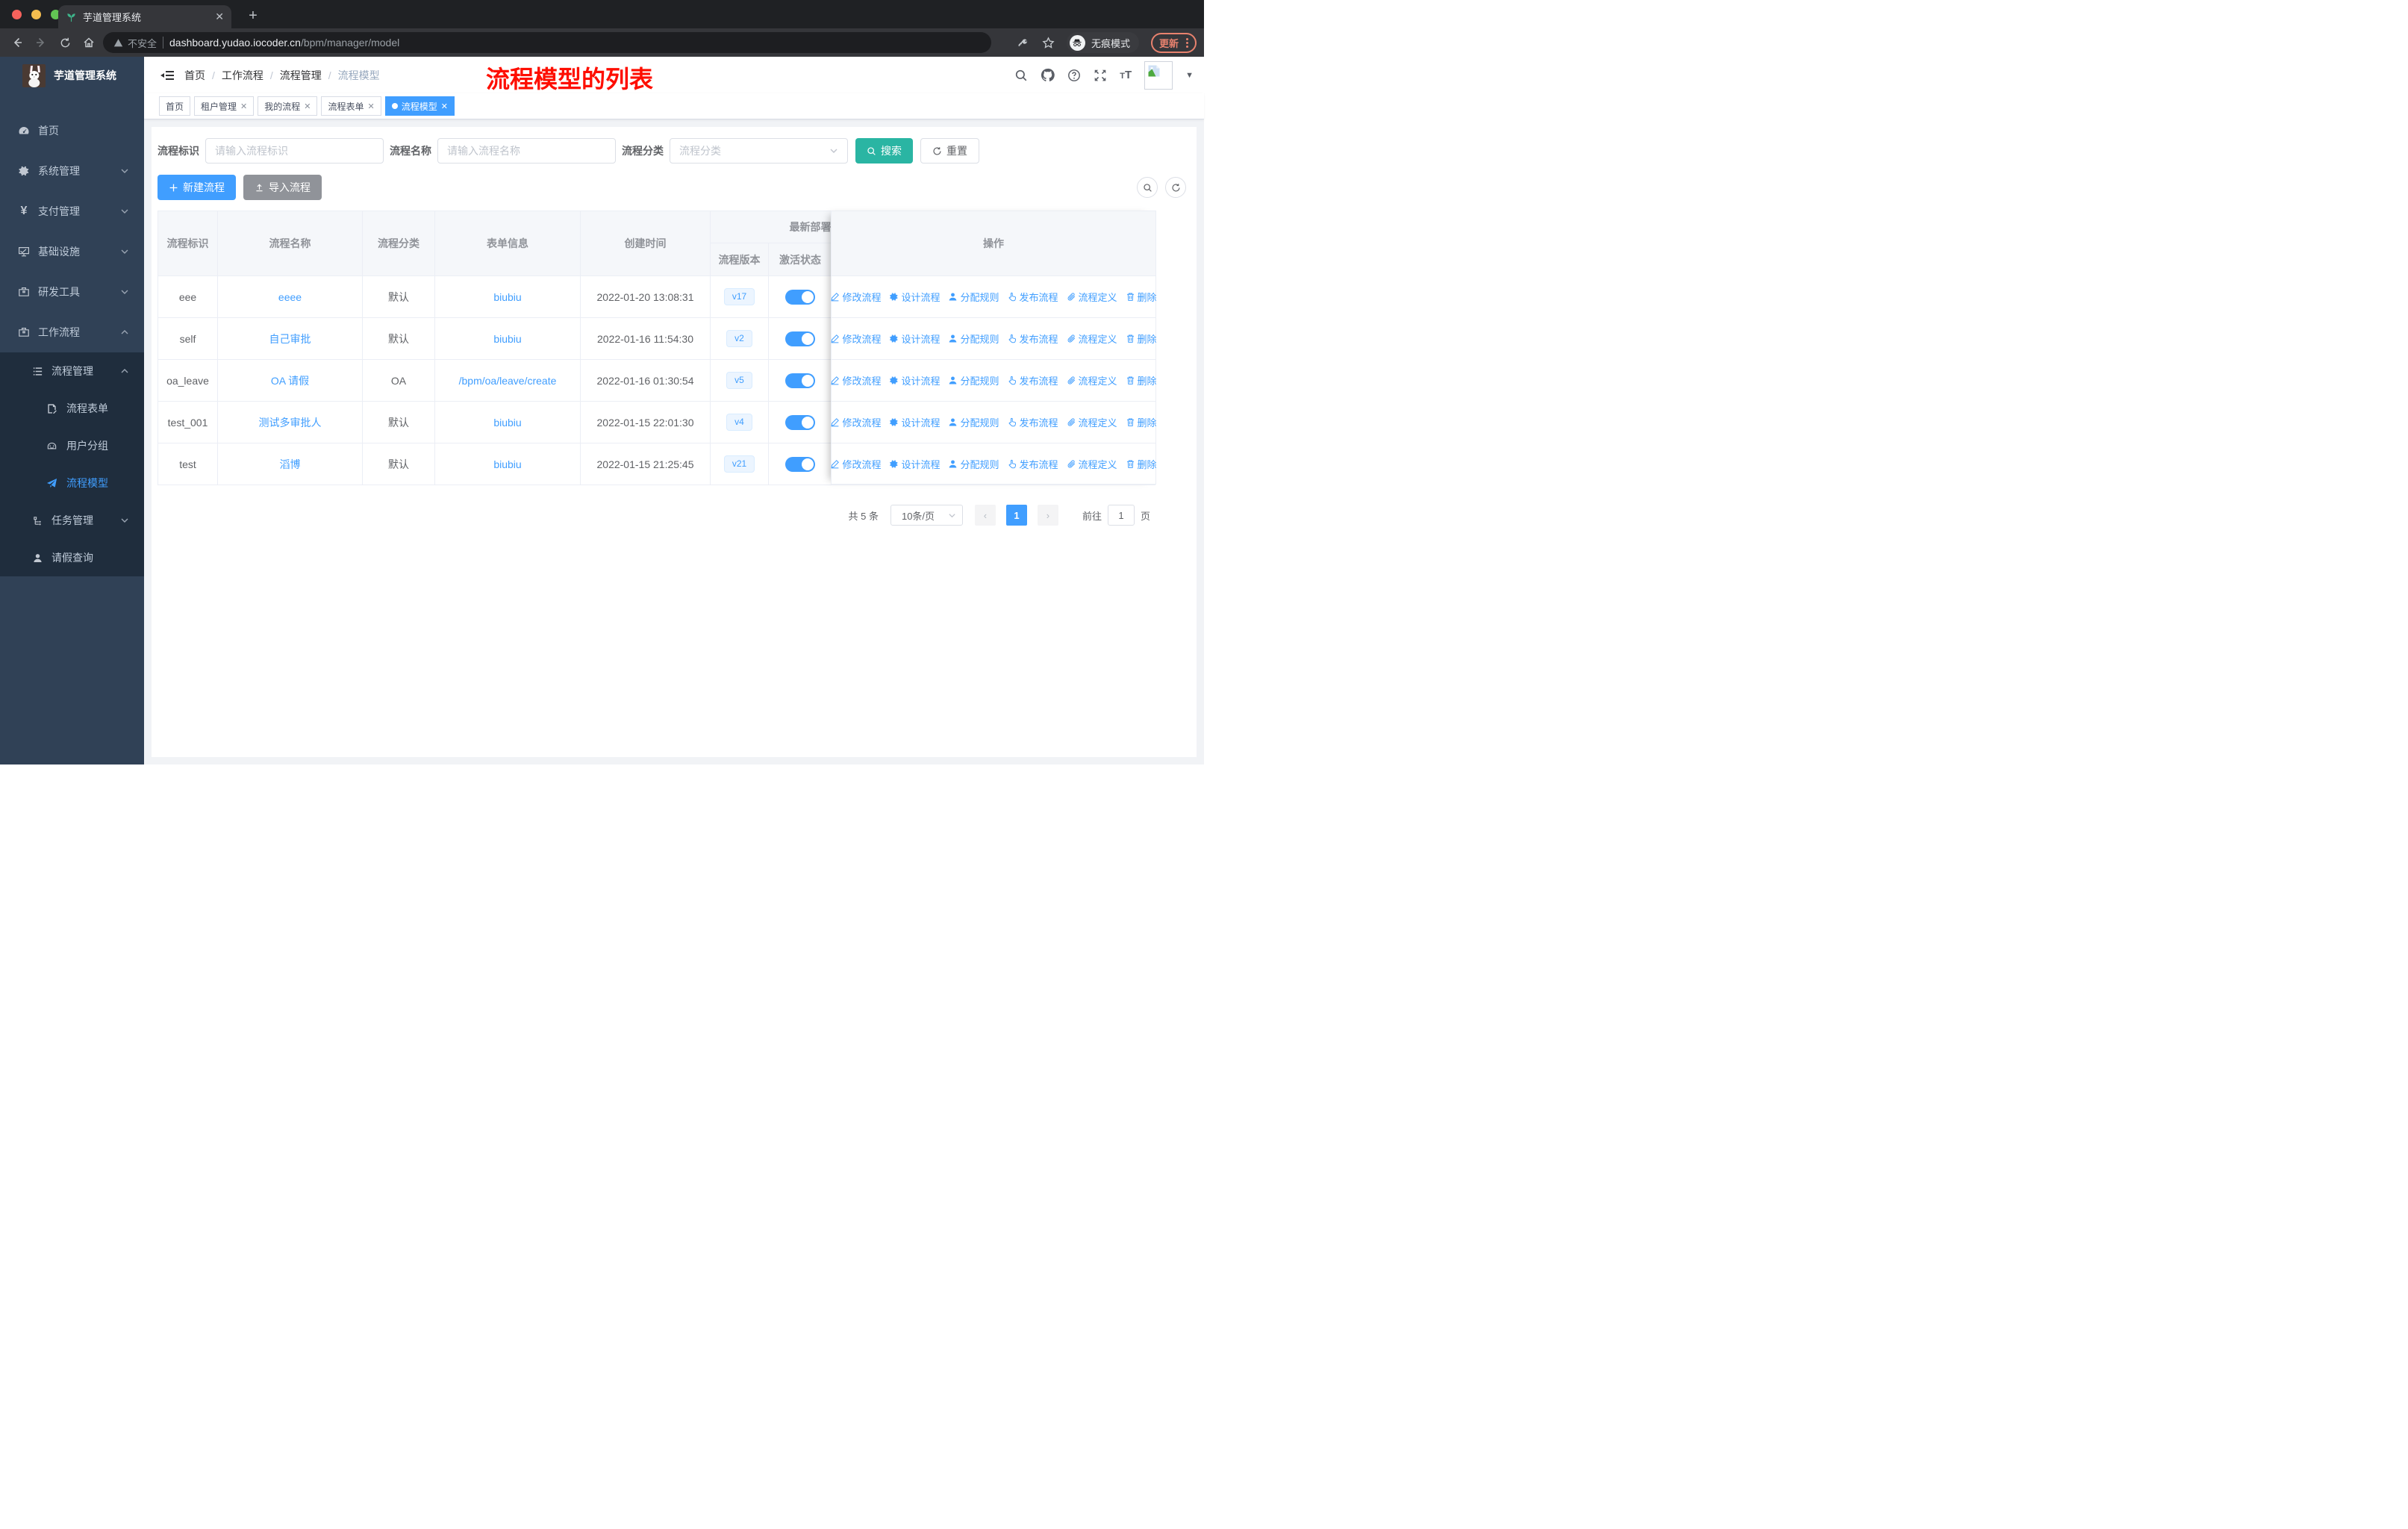 The height and width of the screenshot is (1529, 2408). I want to click on font-size-icon: TT, so click(1126, 75).